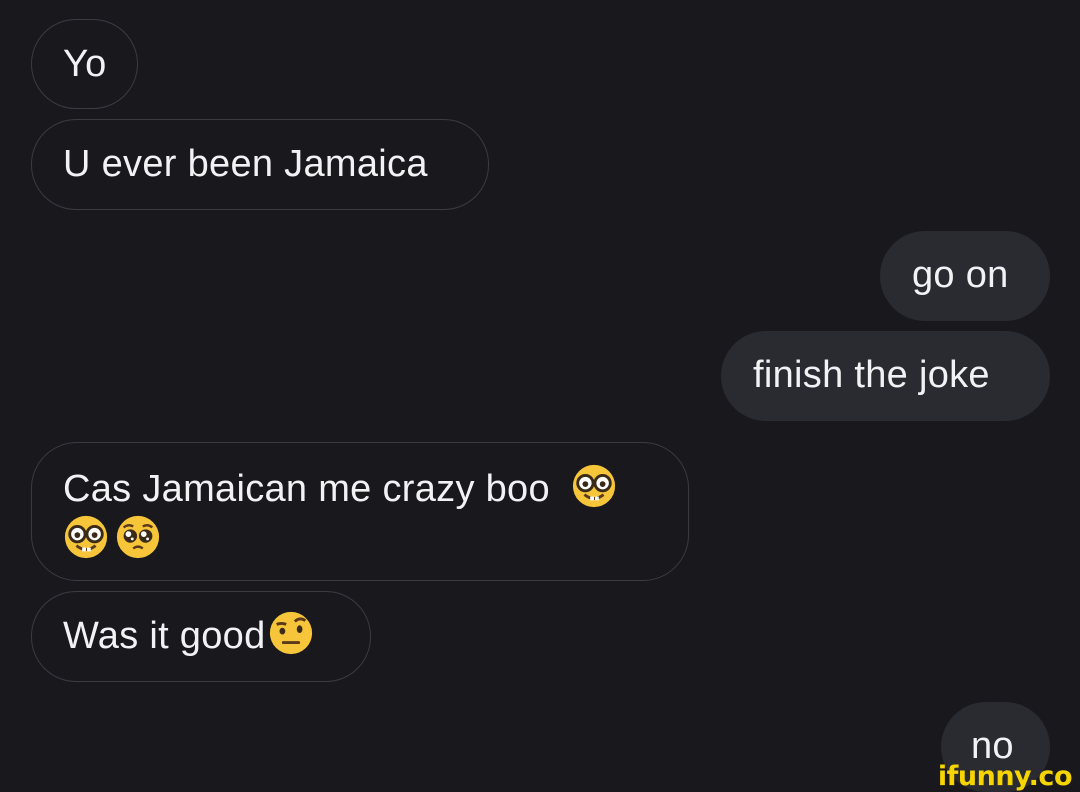  Describe the element at coordinates (871, 375) in the screenshot. I see `message-text: finish the joke` at that location.